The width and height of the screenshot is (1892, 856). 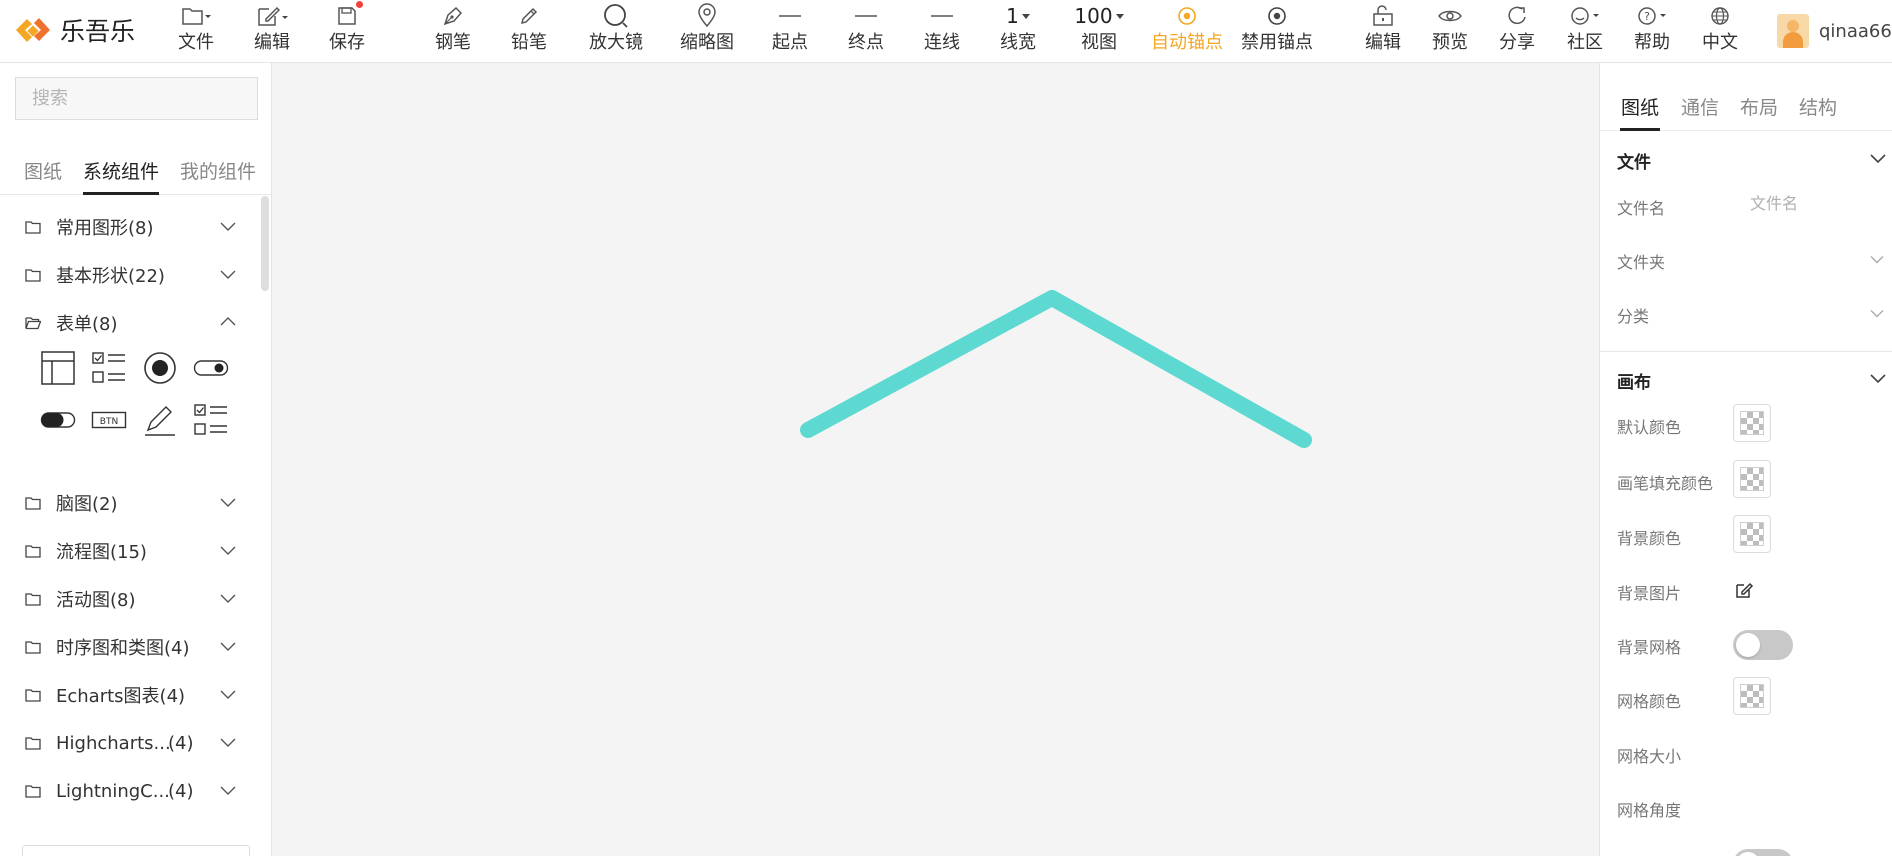 What do you see at coordinates (129, 647) in the screenshot?
I see `category-sequence-class: 时序图和类图(4)` at bounding box center [129, 647].